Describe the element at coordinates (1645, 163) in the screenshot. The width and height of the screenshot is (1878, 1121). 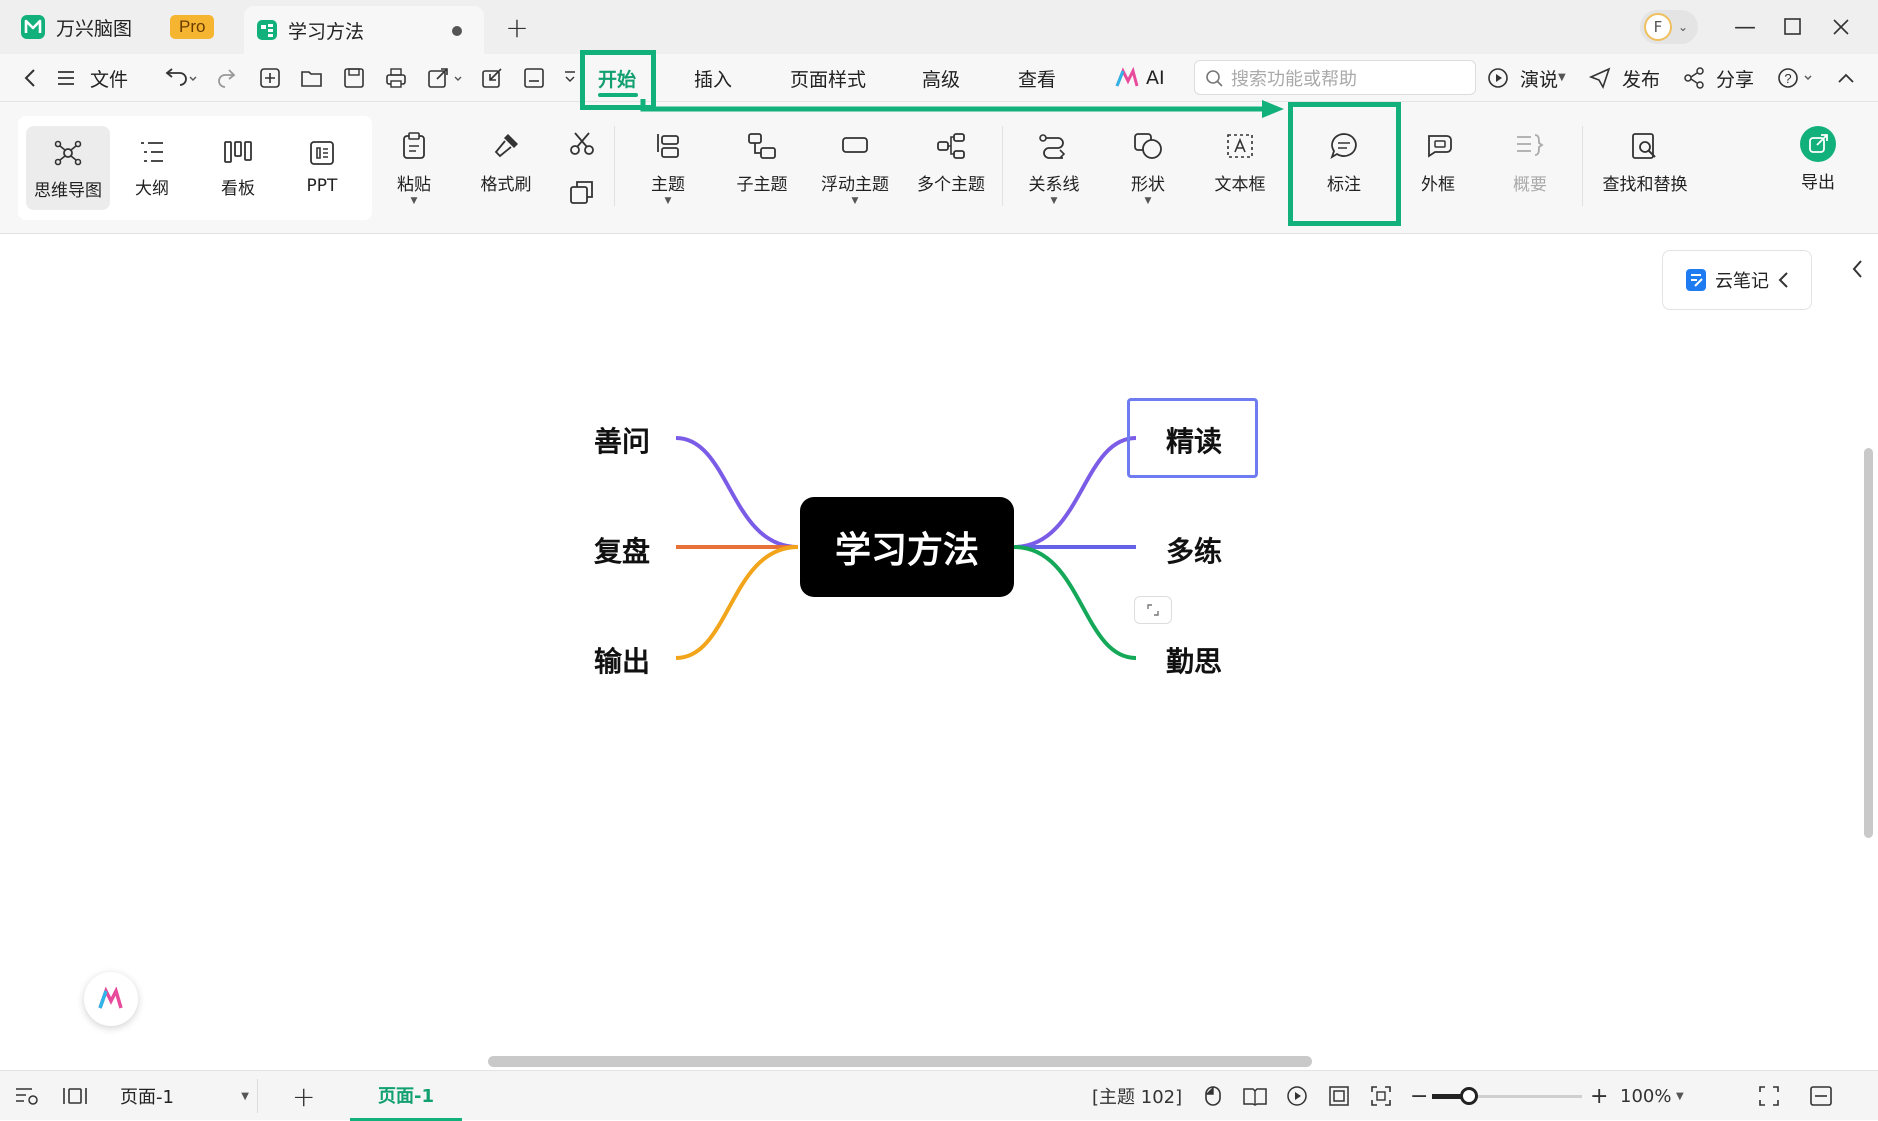
I see `find-replace-button: 查找和替换` at that location.